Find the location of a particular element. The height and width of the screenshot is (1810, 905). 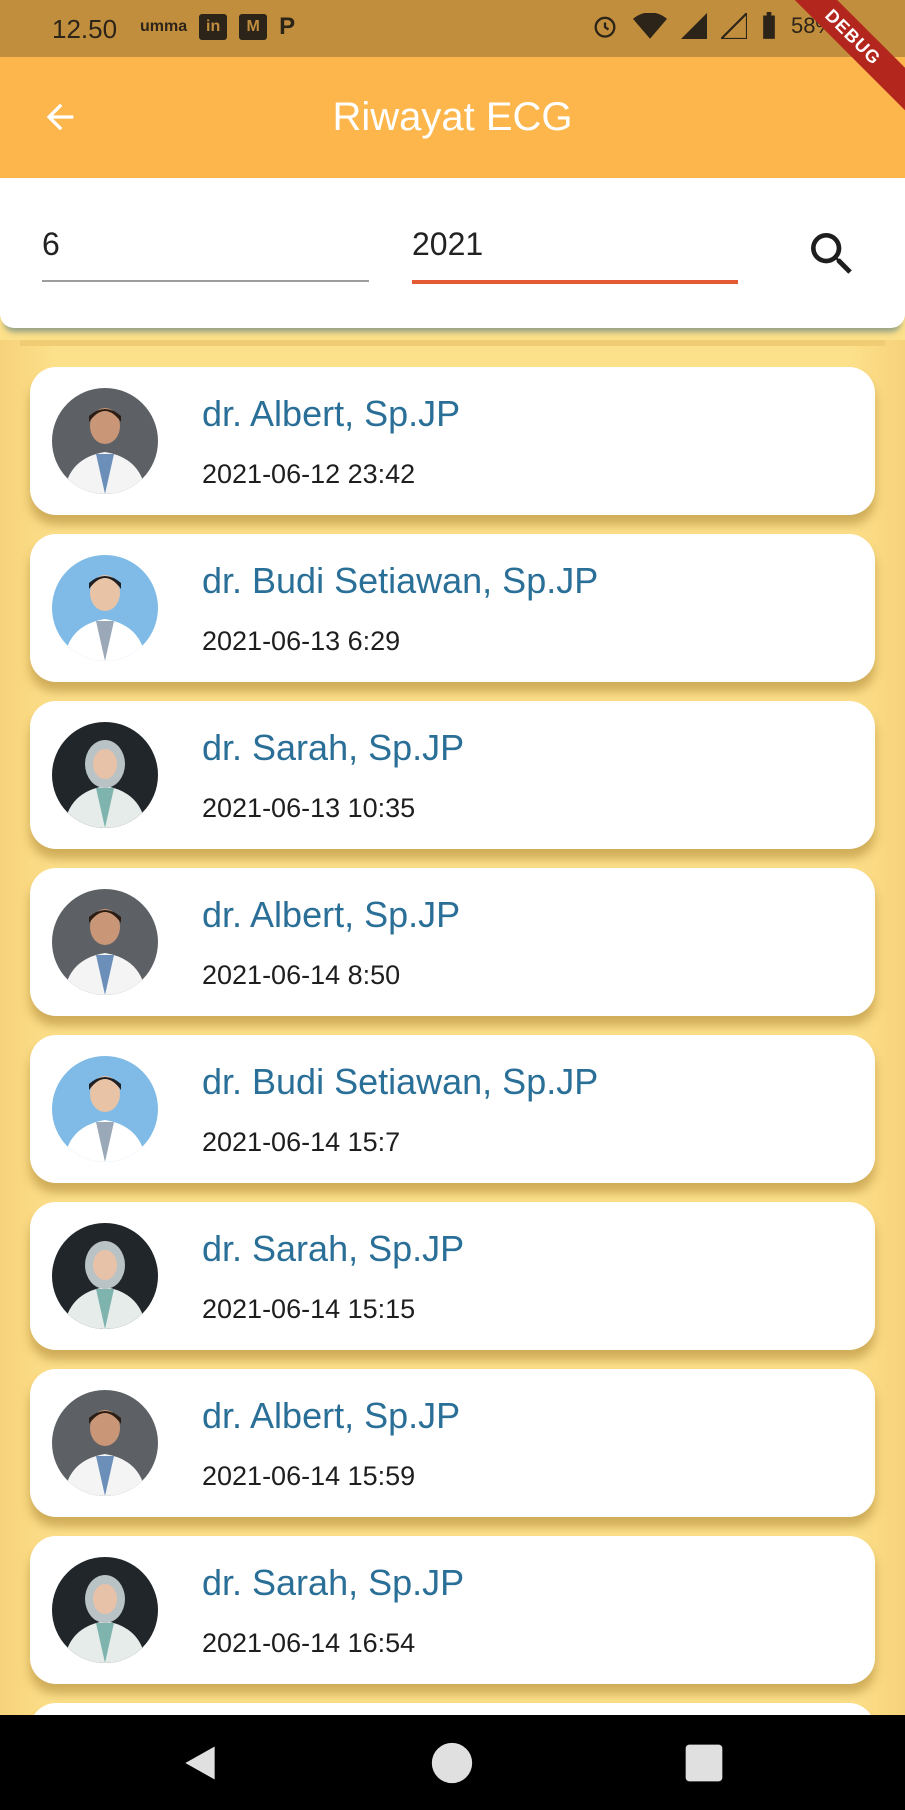

page-title: Riwayat ECG is located at coordinates (452, 117).